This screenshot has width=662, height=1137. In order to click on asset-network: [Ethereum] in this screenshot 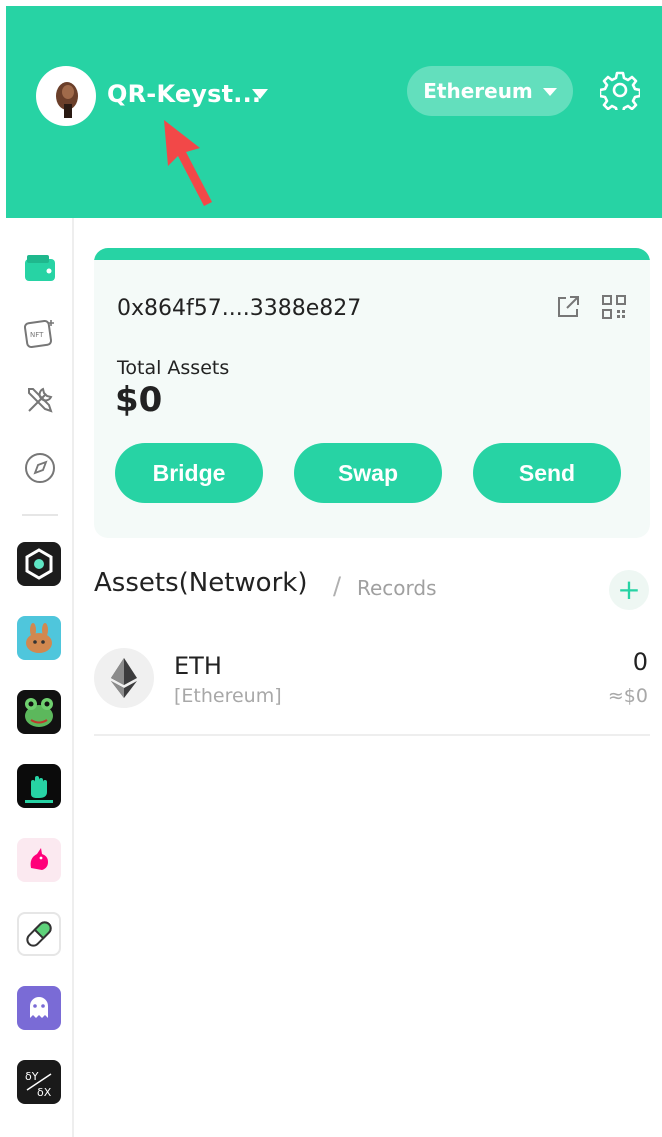, I will do `click(228, 696)`.